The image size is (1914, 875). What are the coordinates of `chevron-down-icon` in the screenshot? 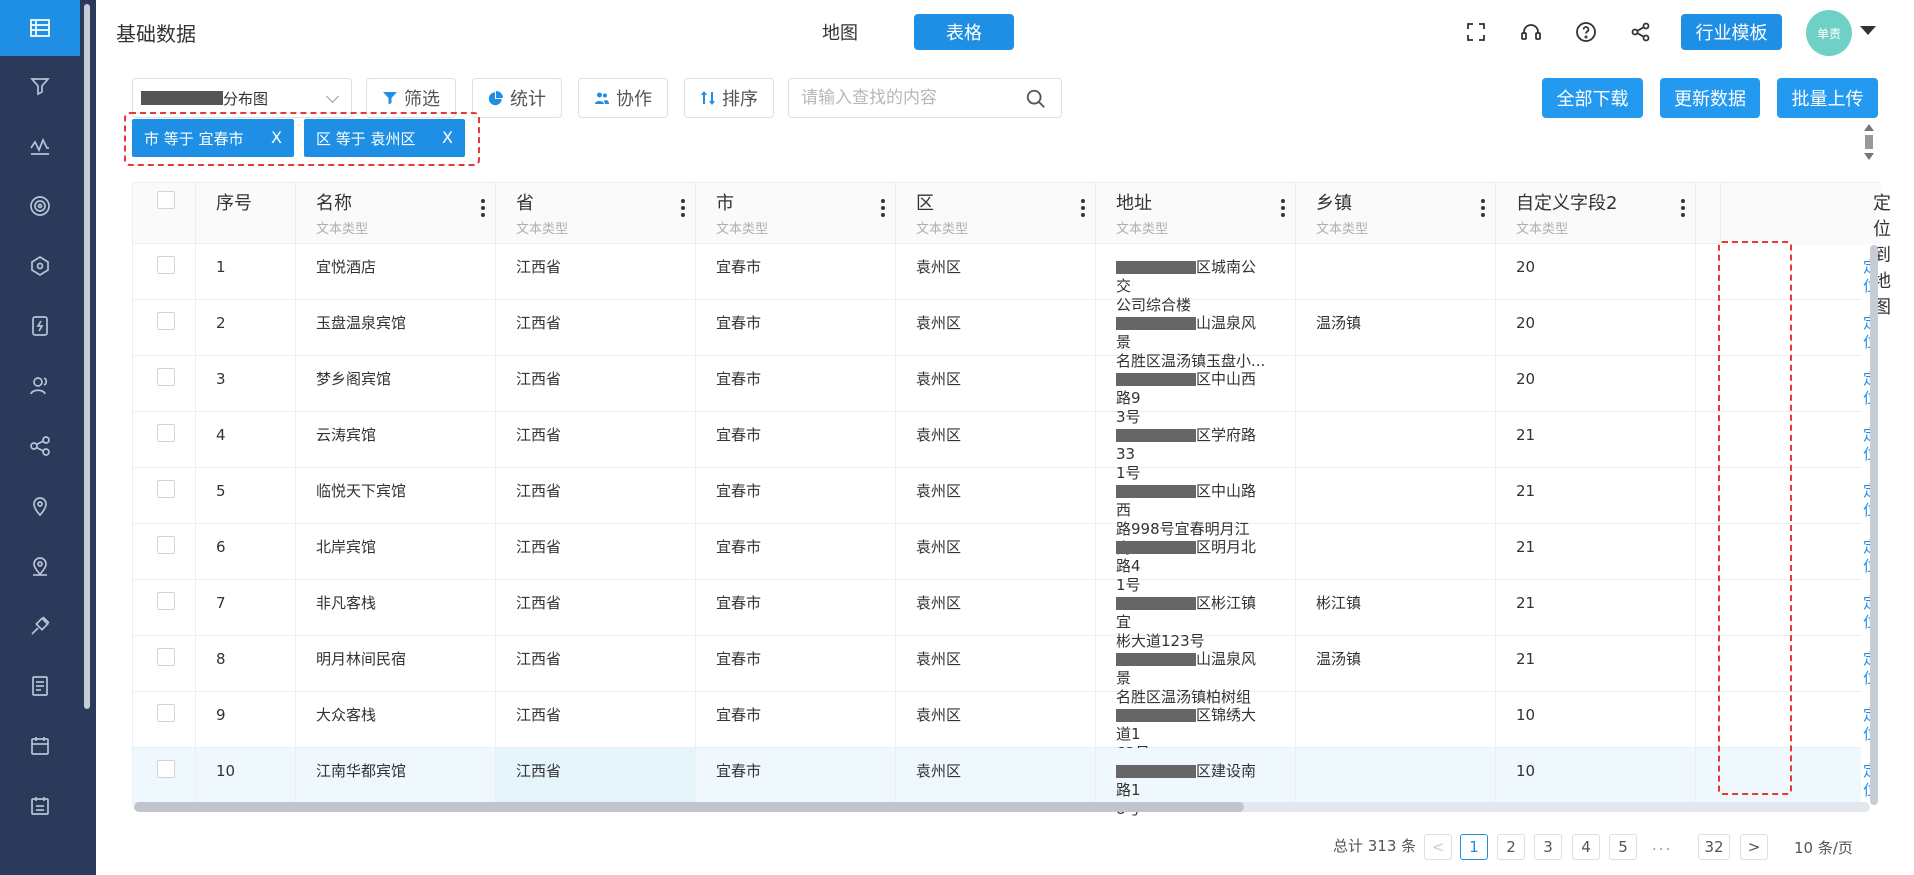 It's located at (1868, 30).